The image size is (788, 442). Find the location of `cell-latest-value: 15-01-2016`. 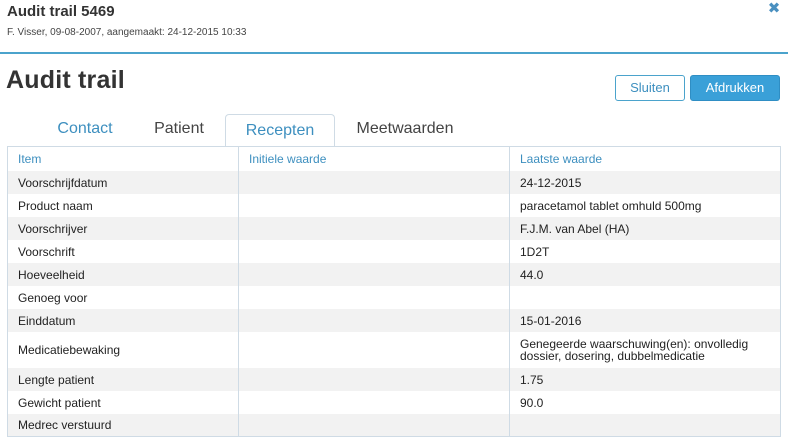

cell-latest-value: 15-01-2016 is located at coordinates (551, 320).